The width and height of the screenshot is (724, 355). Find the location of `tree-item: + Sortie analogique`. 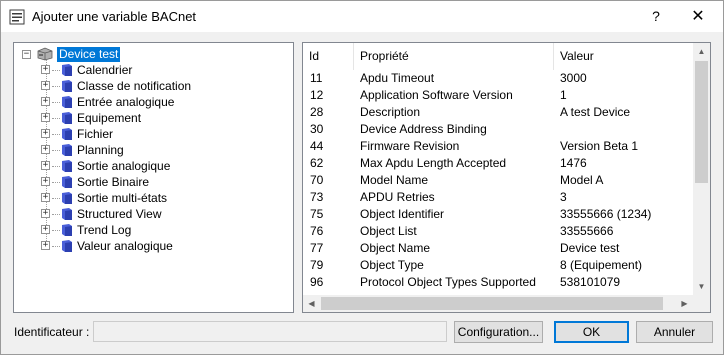

tree-item: + Sortie analogique is located at coordinates (149, 166).